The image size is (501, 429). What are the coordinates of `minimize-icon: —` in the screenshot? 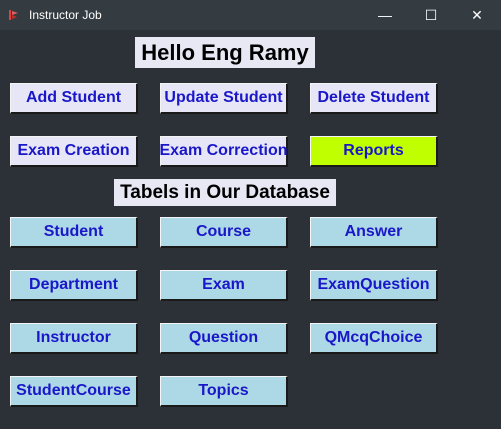 It's located at (385, 15).